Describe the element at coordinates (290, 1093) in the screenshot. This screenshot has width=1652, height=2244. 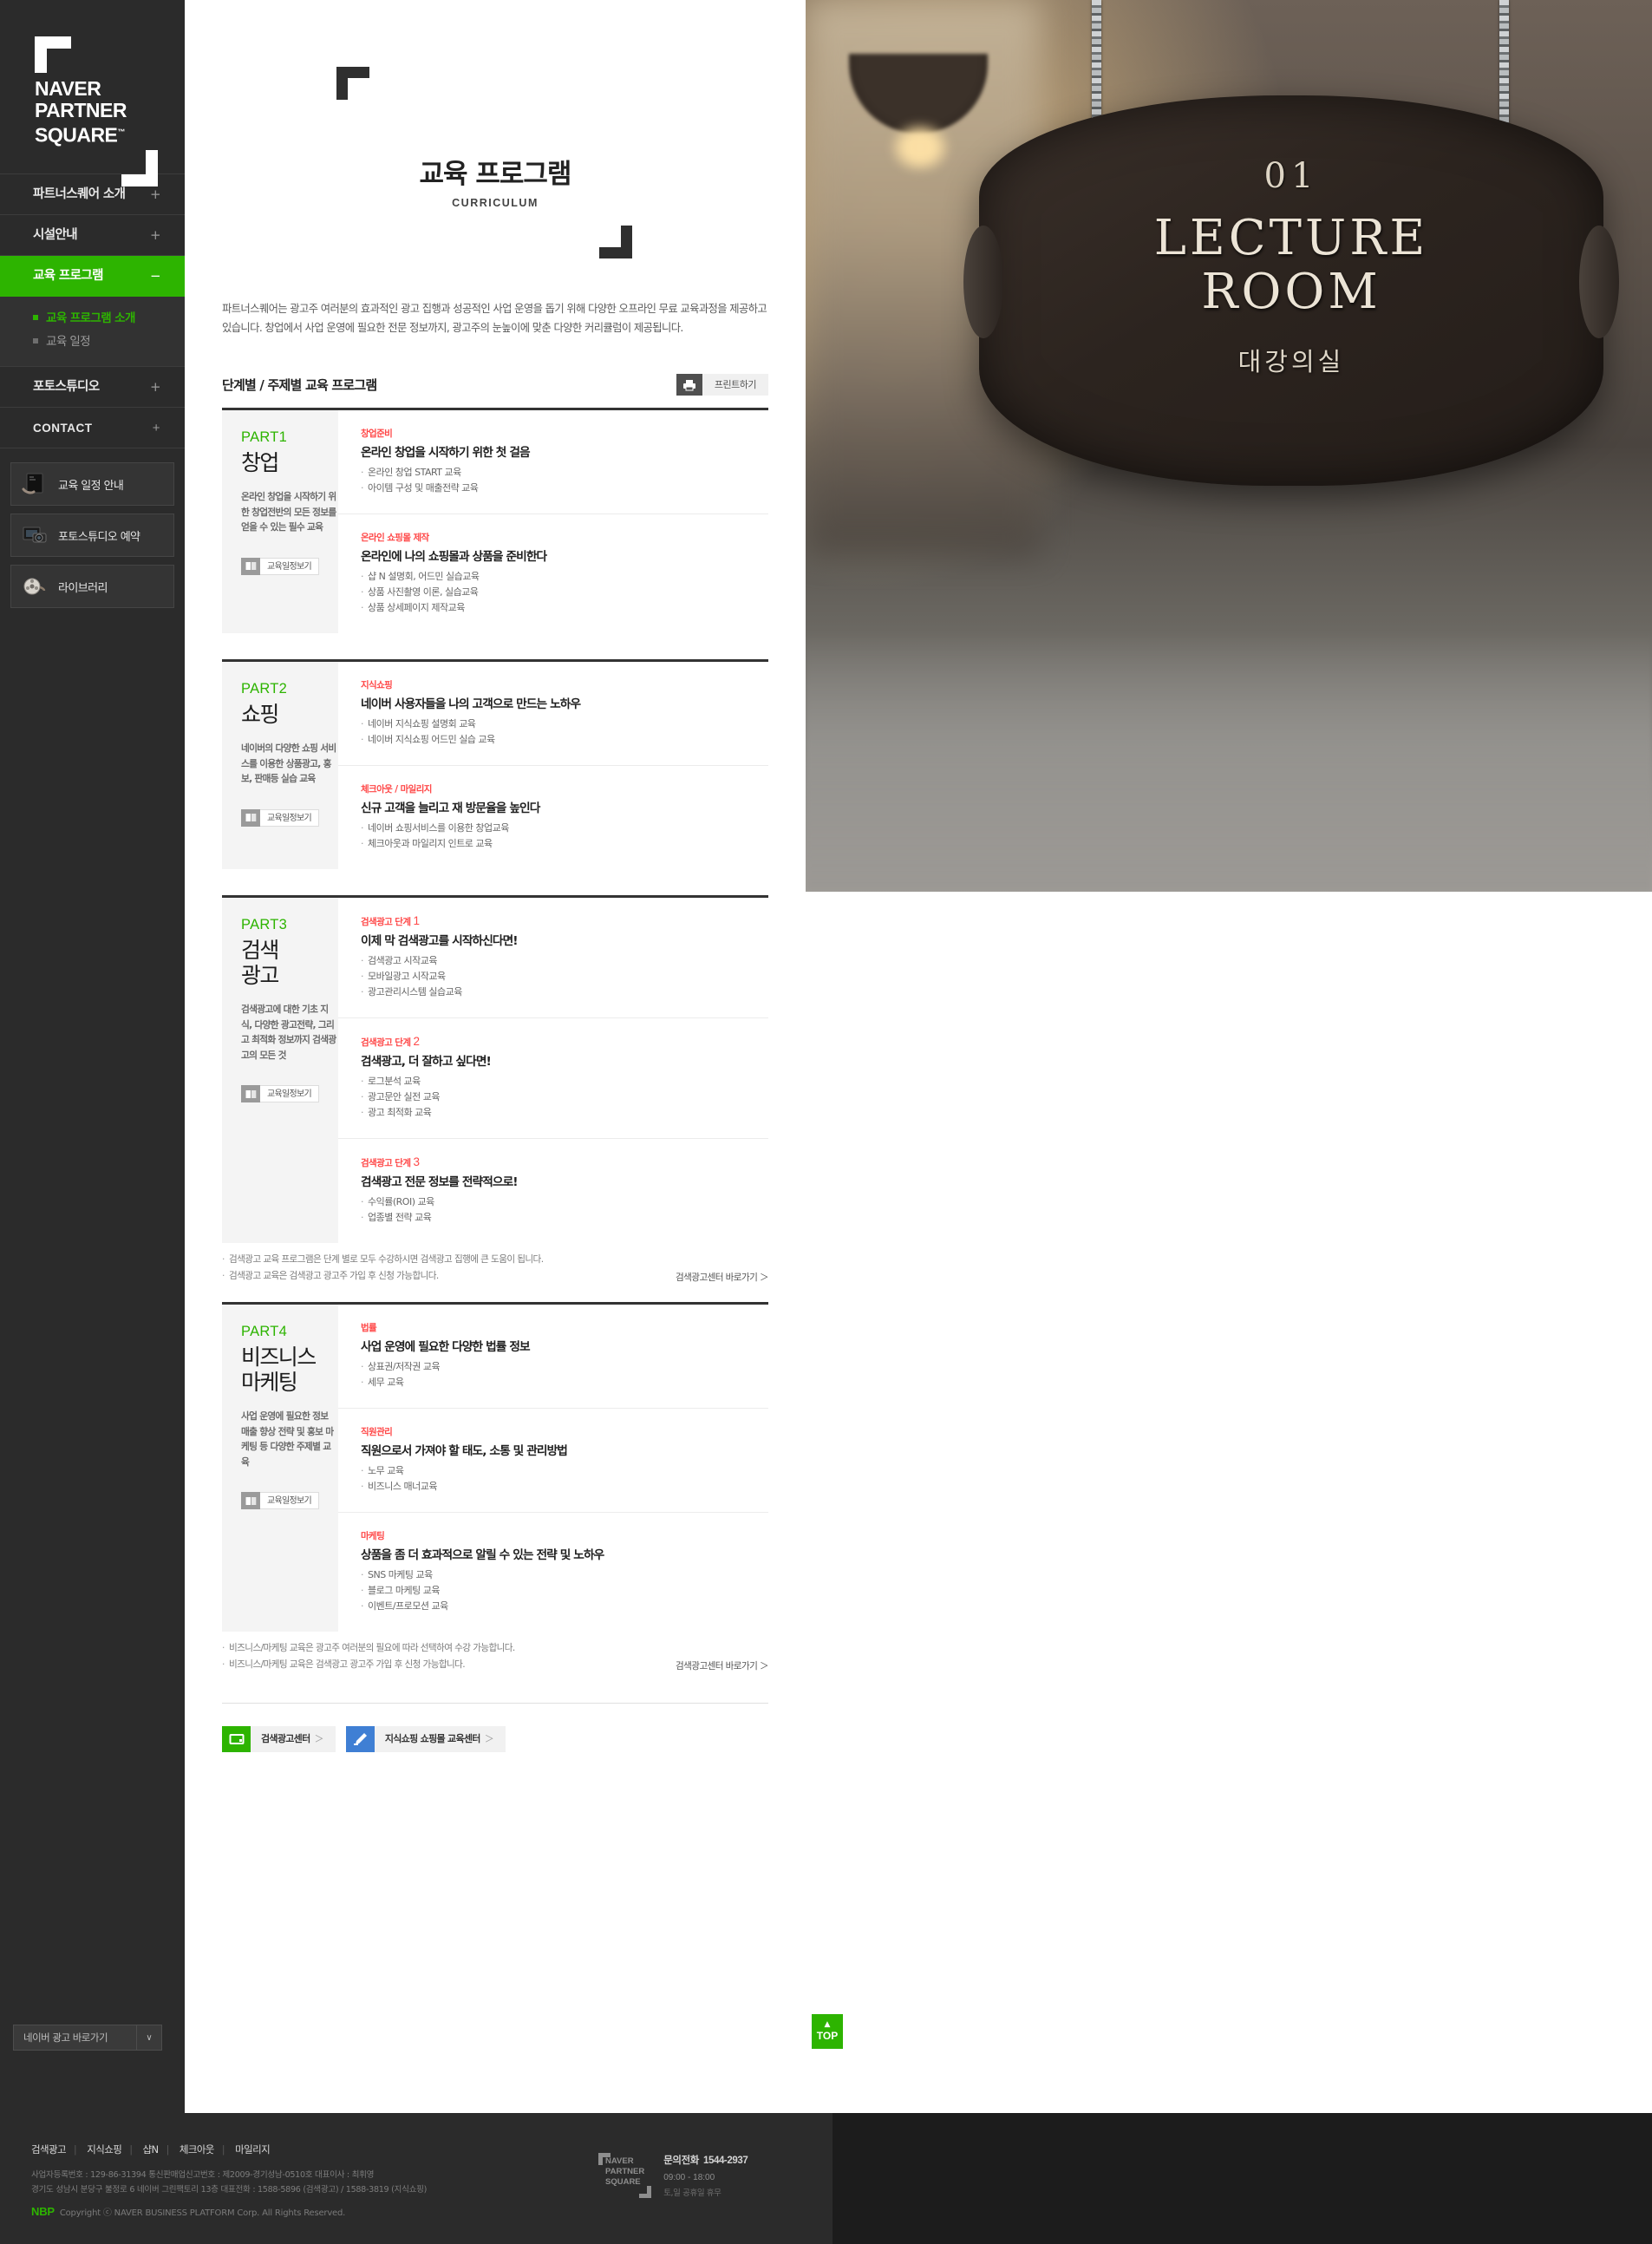
I see `view-schedule-label: 교육일정보기` at that location.